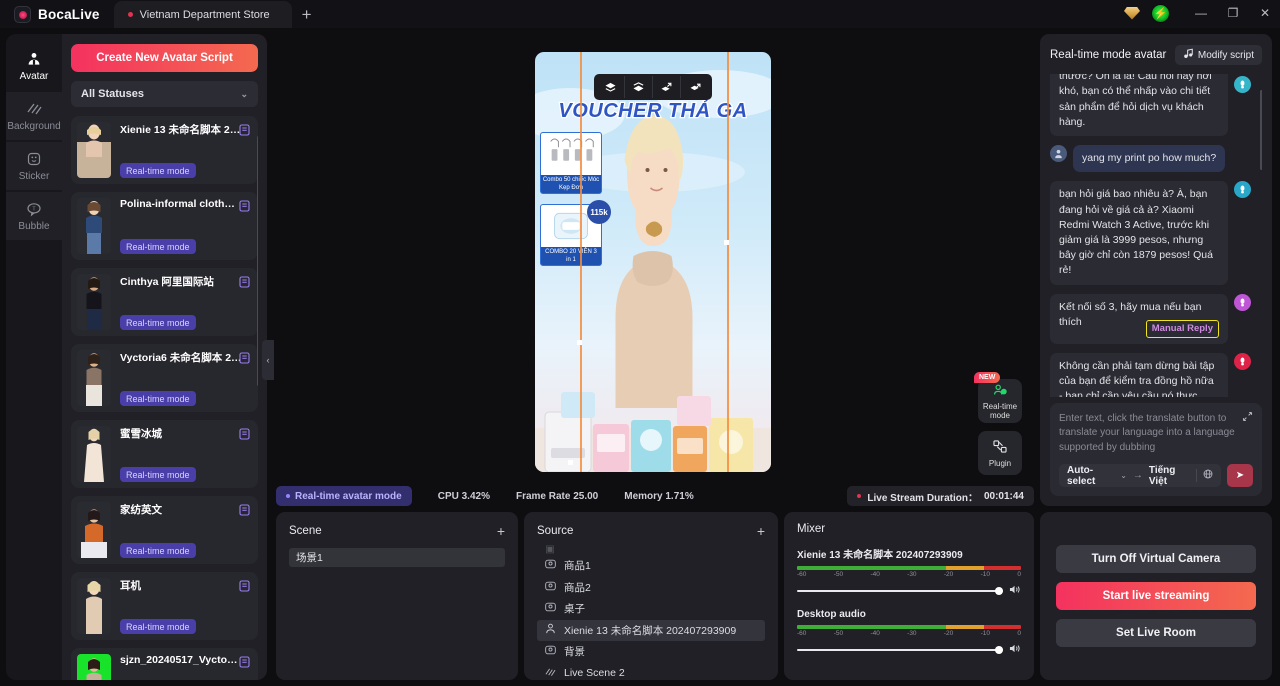 The height and width of the screenshot is (686, 1280). What do you see at coordinates (34, 166) in the screenshot?
I see `sidebar-item-sticker: Sticker` at bounding box center [34, 166].